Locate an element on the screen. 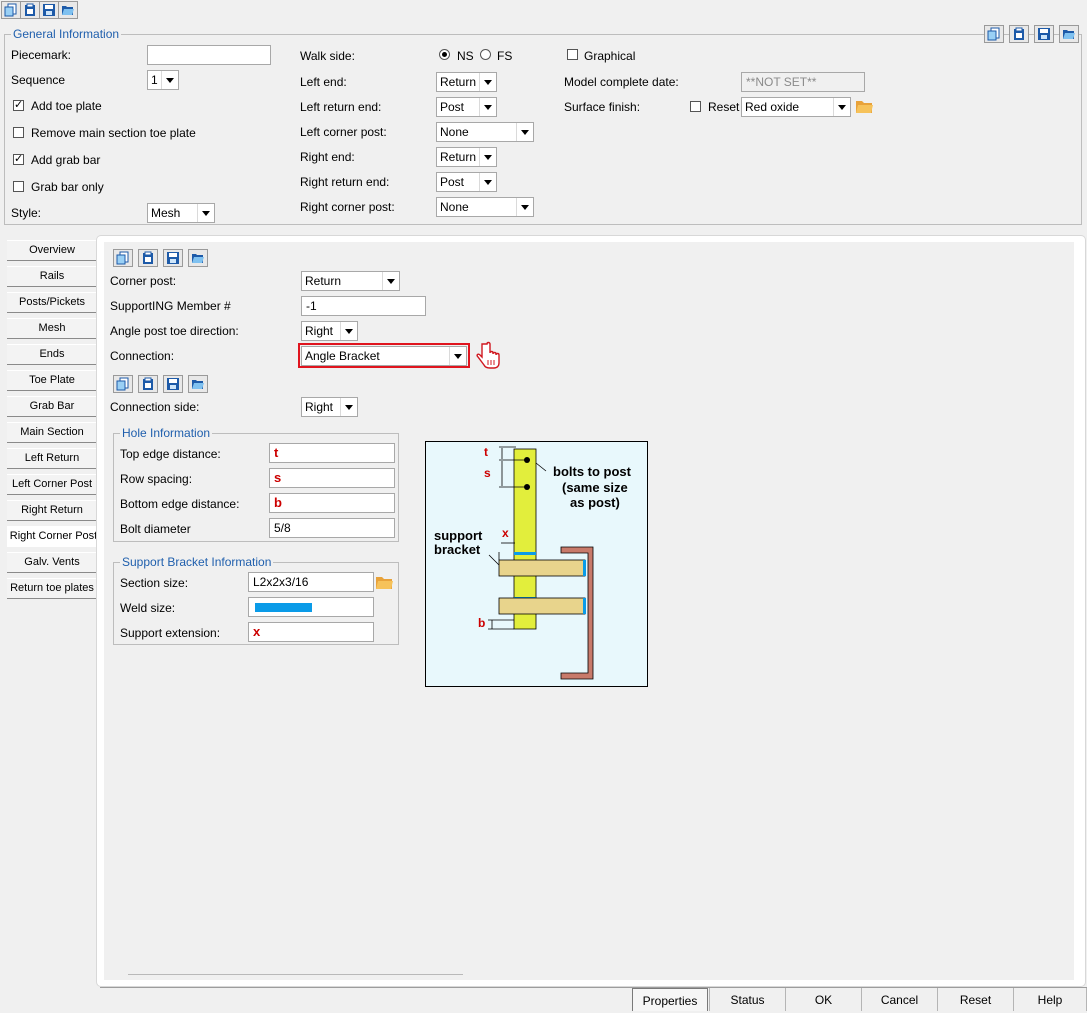 Image resolution: width=1087 pixels, height=1013 pixels. walk-side-fs-radio is located at coordinates (485, 54).